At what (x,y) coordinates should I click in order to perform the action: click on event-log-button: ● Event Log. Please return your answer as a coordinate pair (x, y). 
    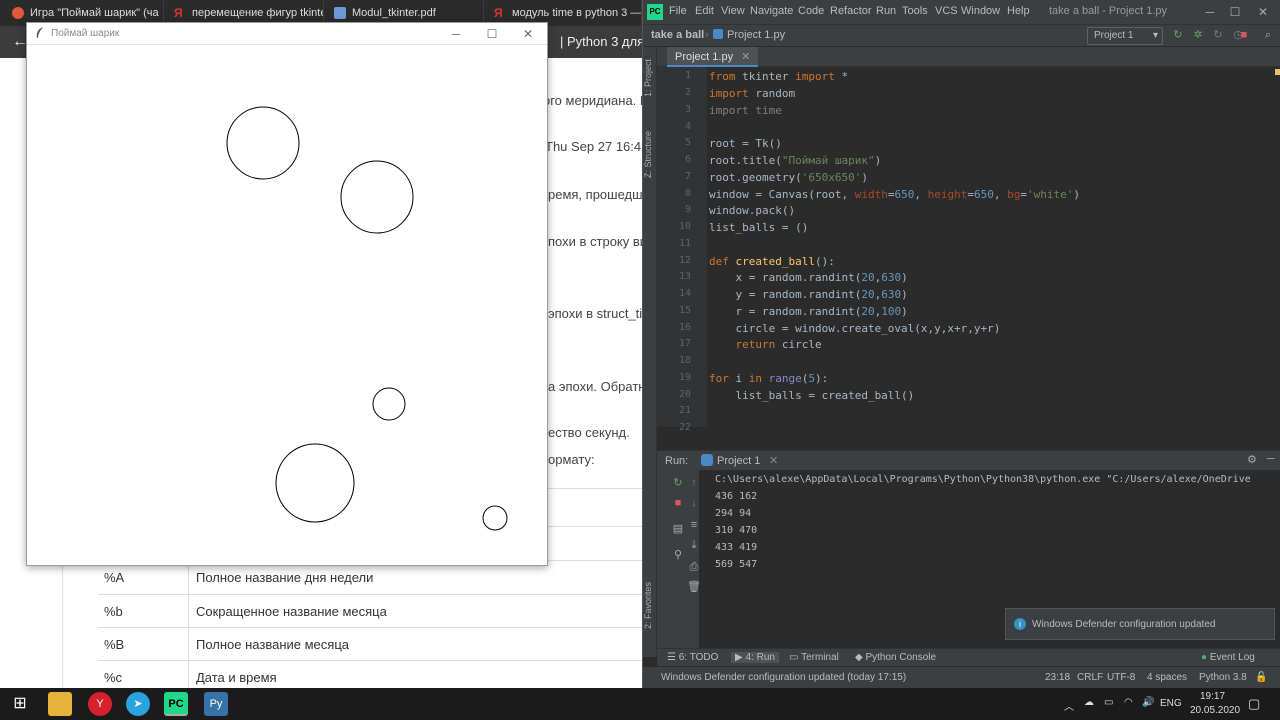
    Looking at the image, I should click on (1228, 657).